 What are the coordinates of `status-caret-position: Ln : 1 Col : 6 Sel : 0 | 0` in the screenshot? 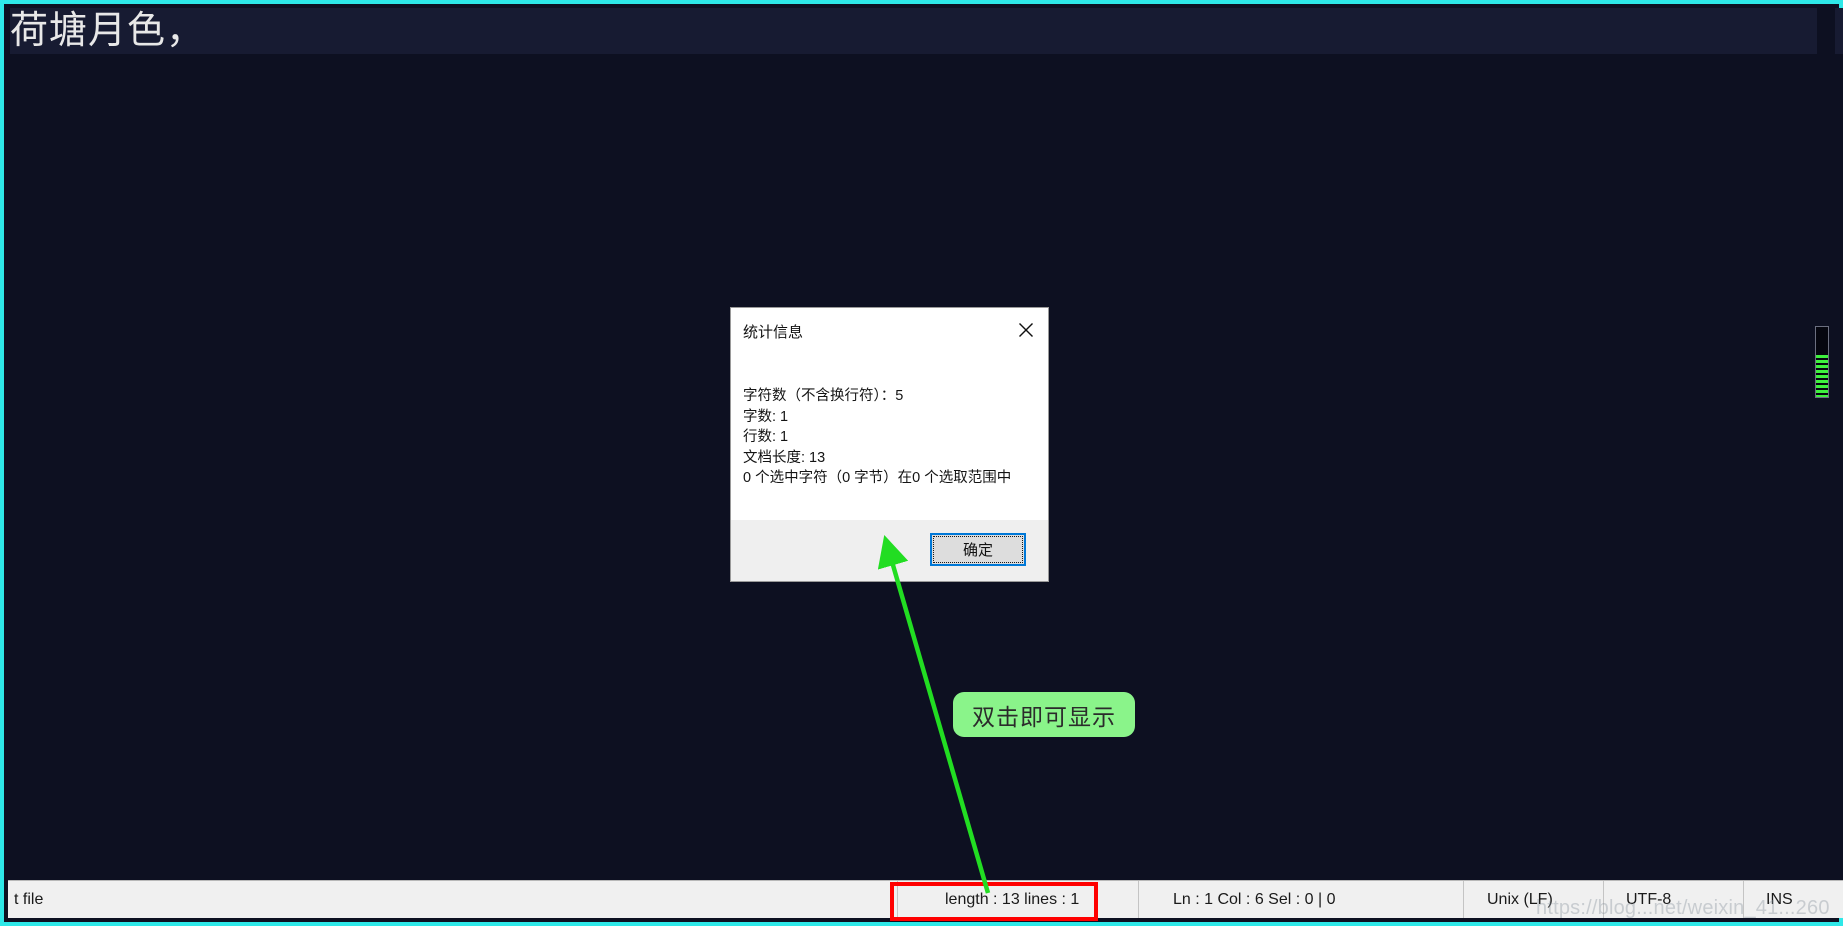 It's located at (1301, 899).